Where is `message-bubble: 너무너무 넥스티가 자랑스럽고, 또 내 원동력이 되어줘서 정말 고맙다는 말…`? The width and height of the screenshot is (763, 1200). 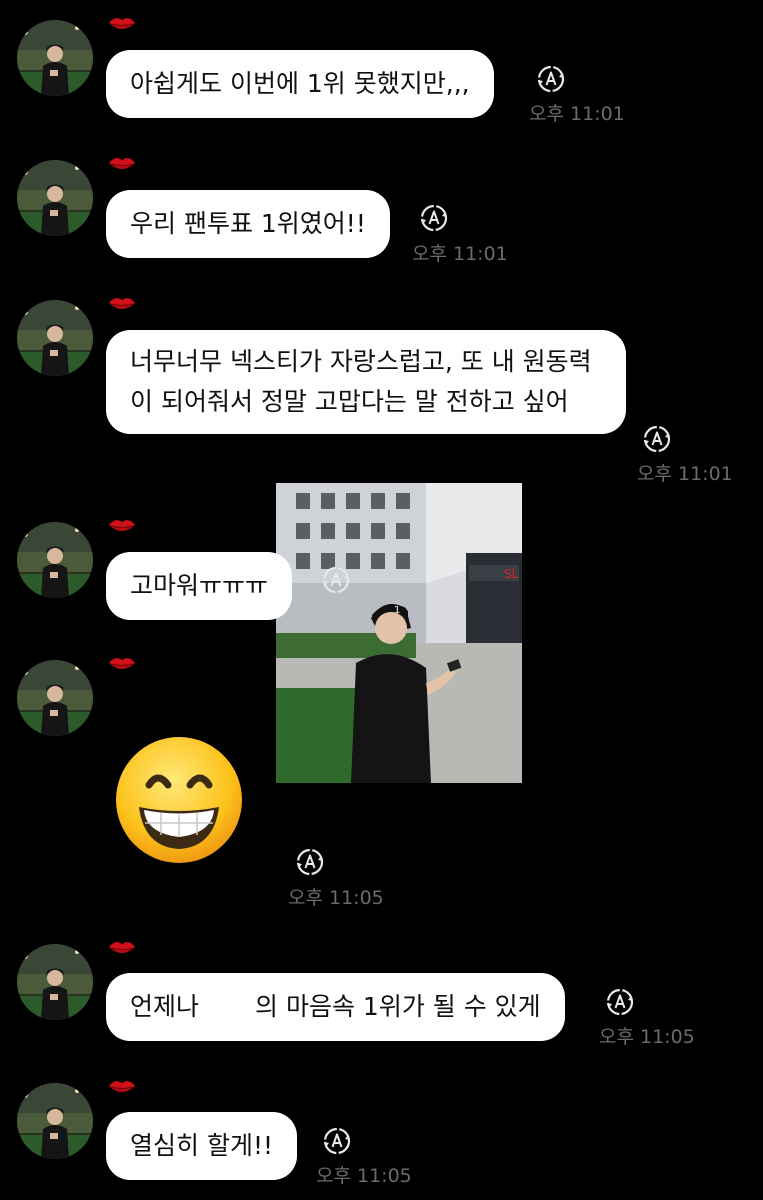
message-bubble: 너무너무 넥스티가 자랑스럽고, 또 내 원동력이 되어줘서 정말 고맙다는 말… is located at coordinates (366, 382).